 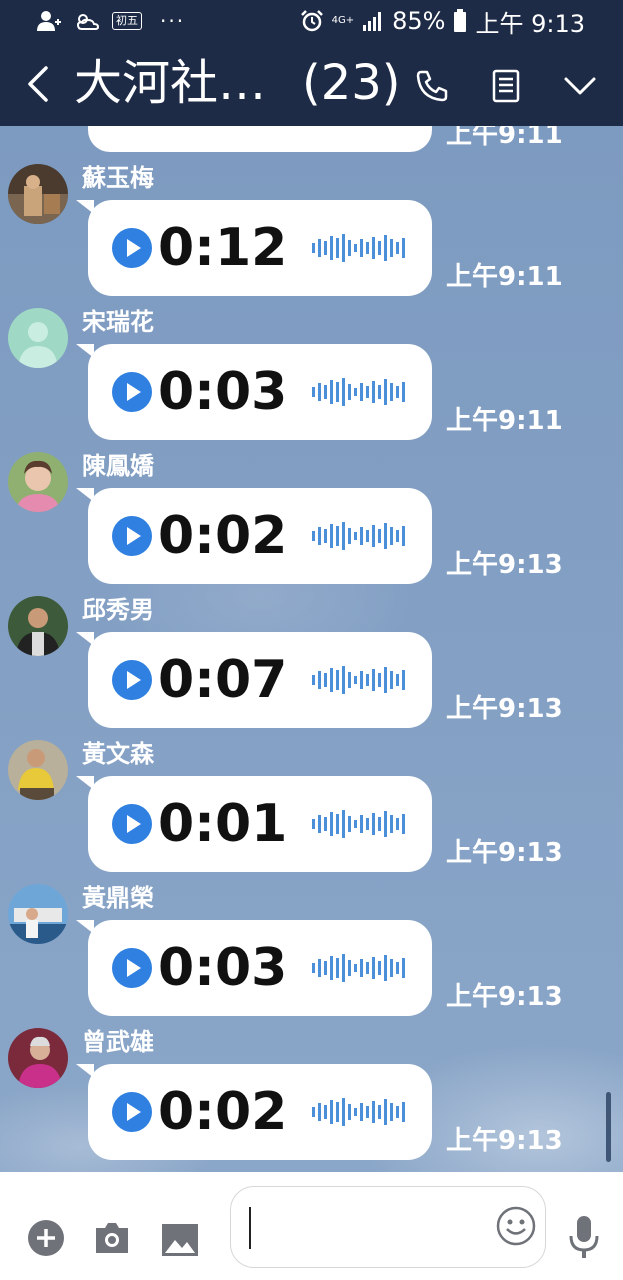 What do you see at coordinates (343, 20) in the screenshot?
I see `network-type: 4G+` at bounding box center [343, 20].